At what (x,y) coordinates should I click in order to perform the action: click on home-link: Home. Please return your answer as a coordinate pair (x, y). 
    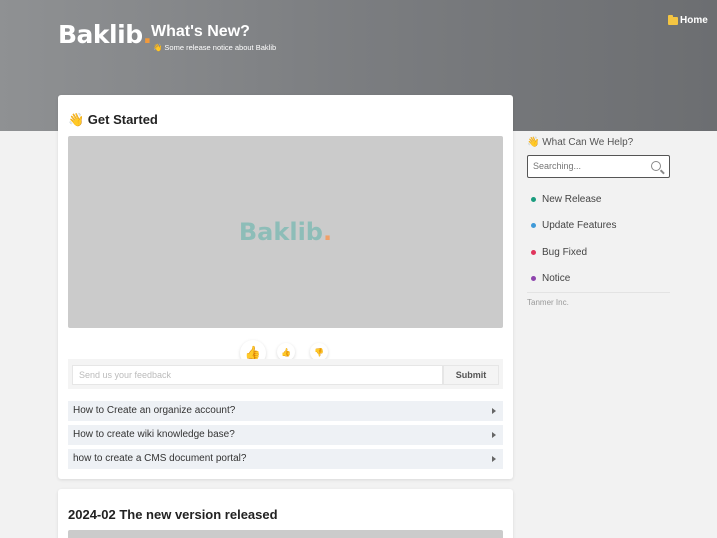
    Looking at the image, I should click on (688, 20).